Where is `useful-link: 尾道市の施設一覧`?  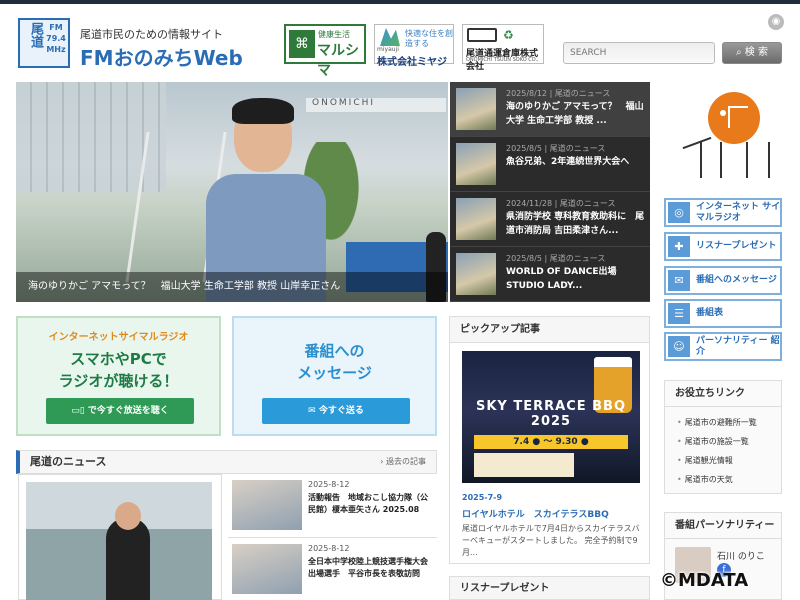
useful-link: 尾道市の施設一覧 is located at coordinates (713, 441).